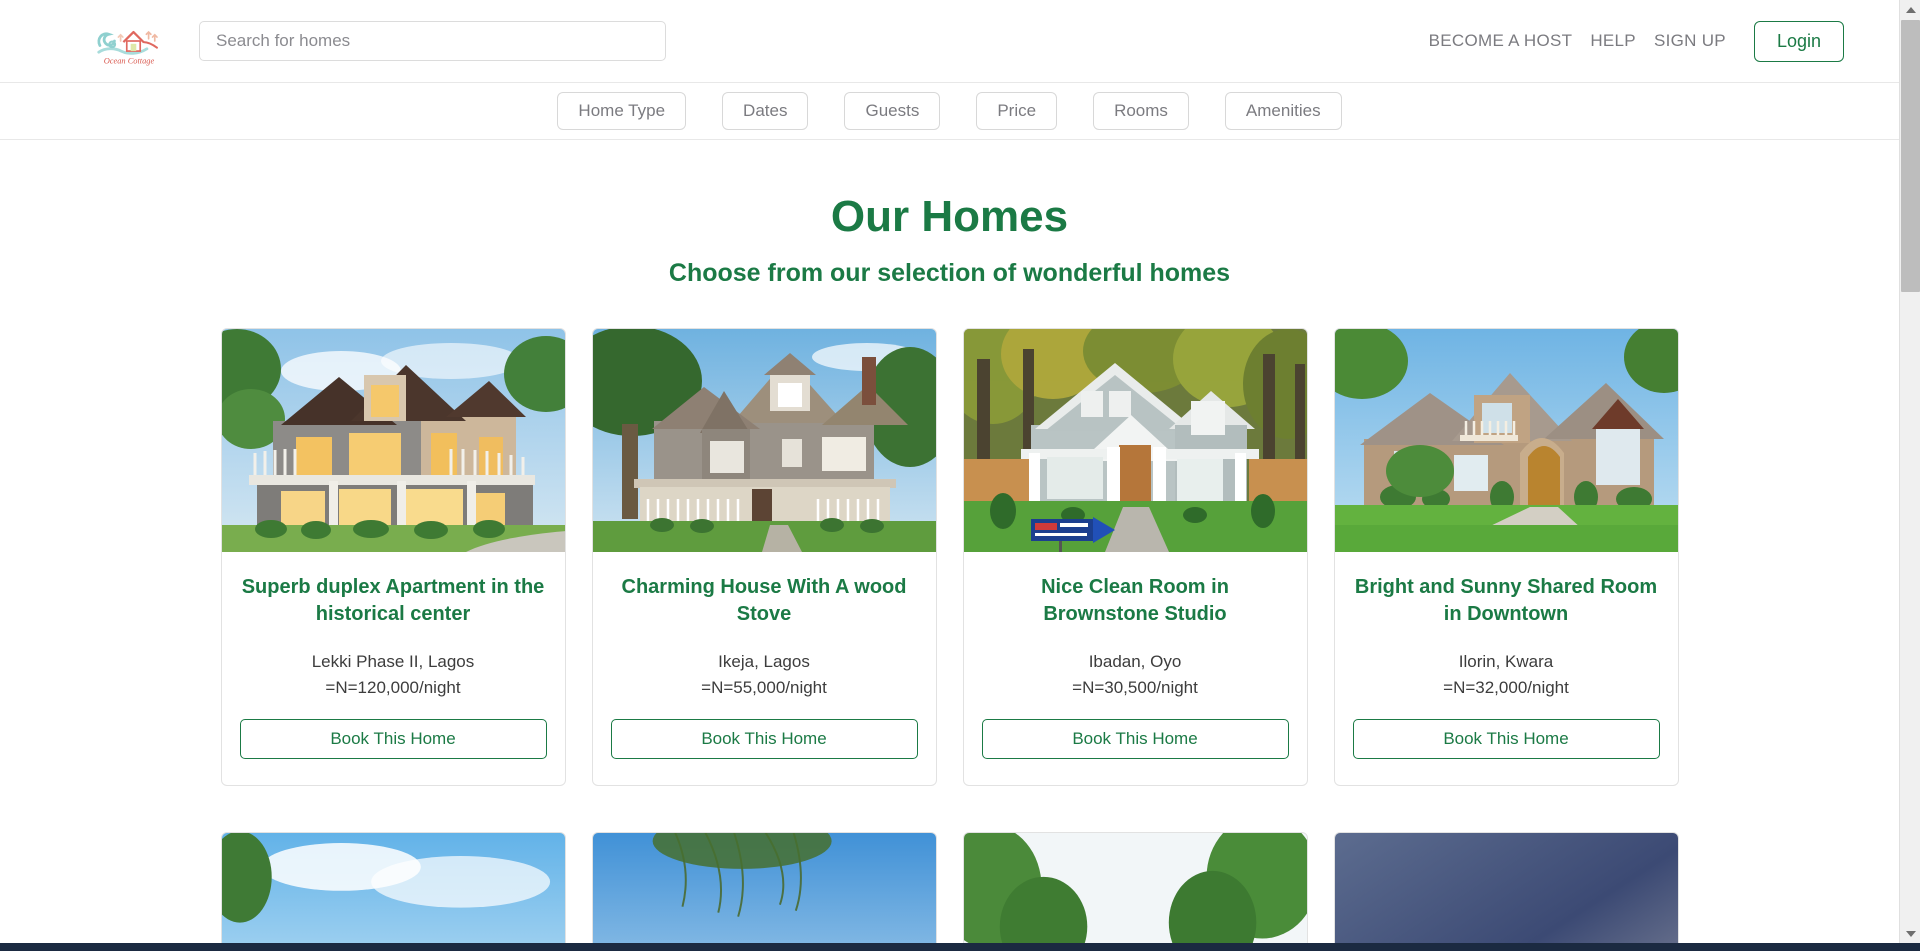 This screenshot has height=951, width=1920. I want to click on listing-price: =N=120,000/night, so click(393, 687).